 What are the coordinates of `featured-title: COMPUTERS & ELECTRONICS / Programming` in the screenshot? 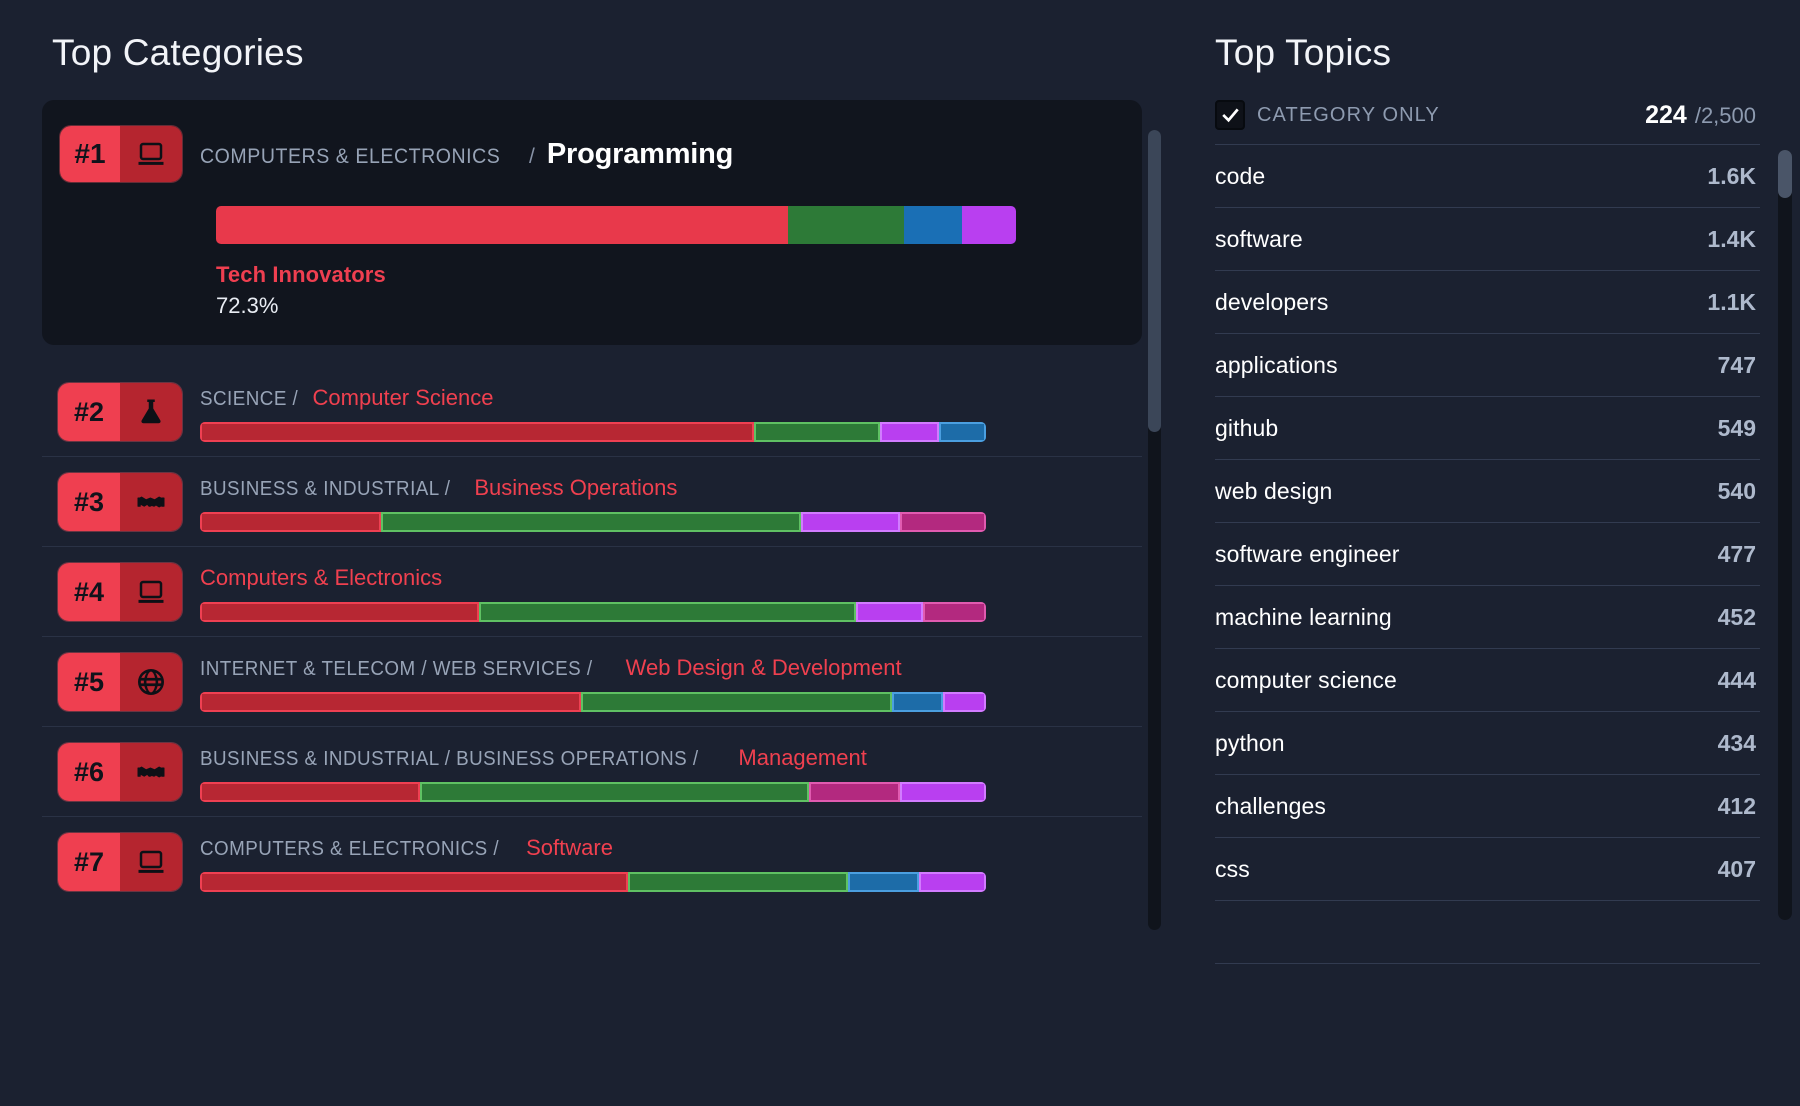 It's located at (466, 154).